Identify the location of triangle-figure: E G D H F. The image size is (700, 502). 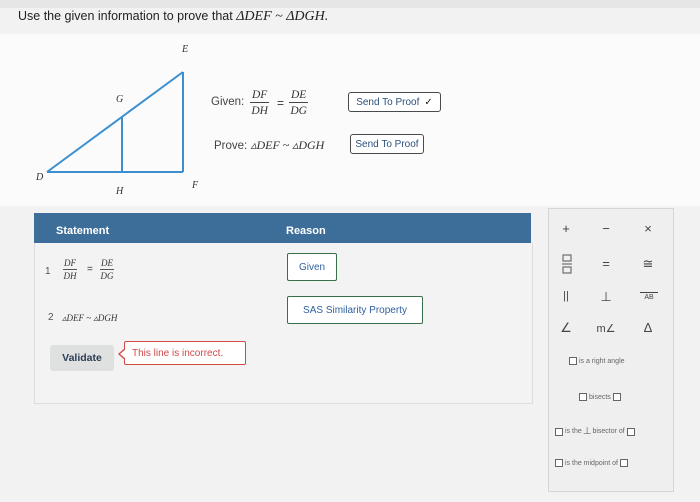
(117, 120).